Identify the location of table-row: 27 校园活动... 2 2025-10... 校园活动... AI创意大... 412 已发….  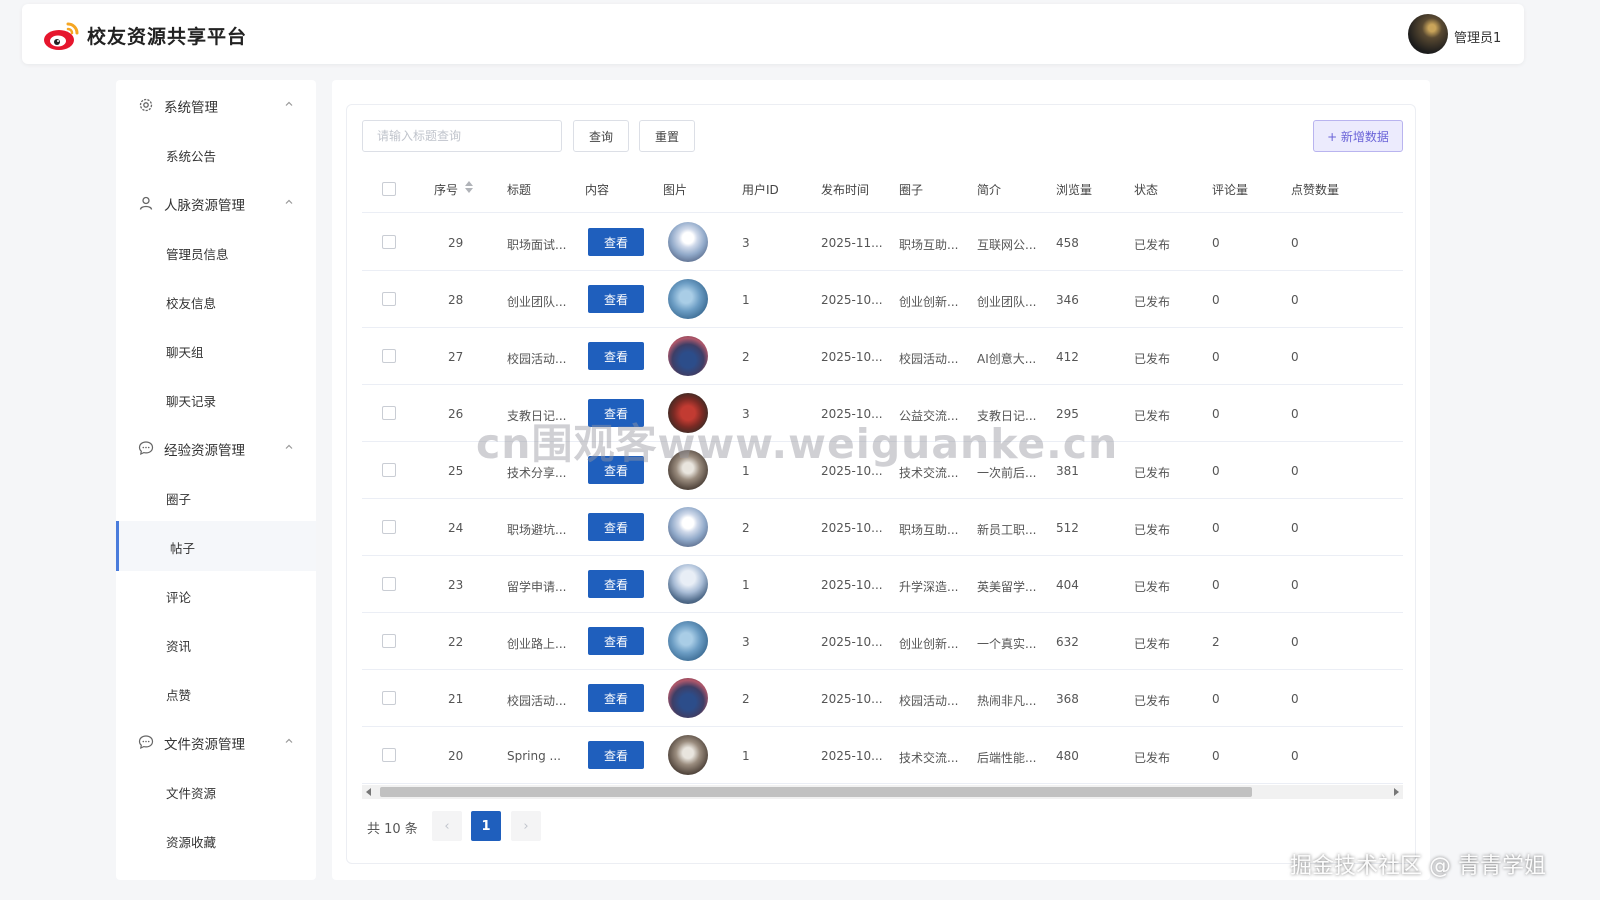
(882, 356).